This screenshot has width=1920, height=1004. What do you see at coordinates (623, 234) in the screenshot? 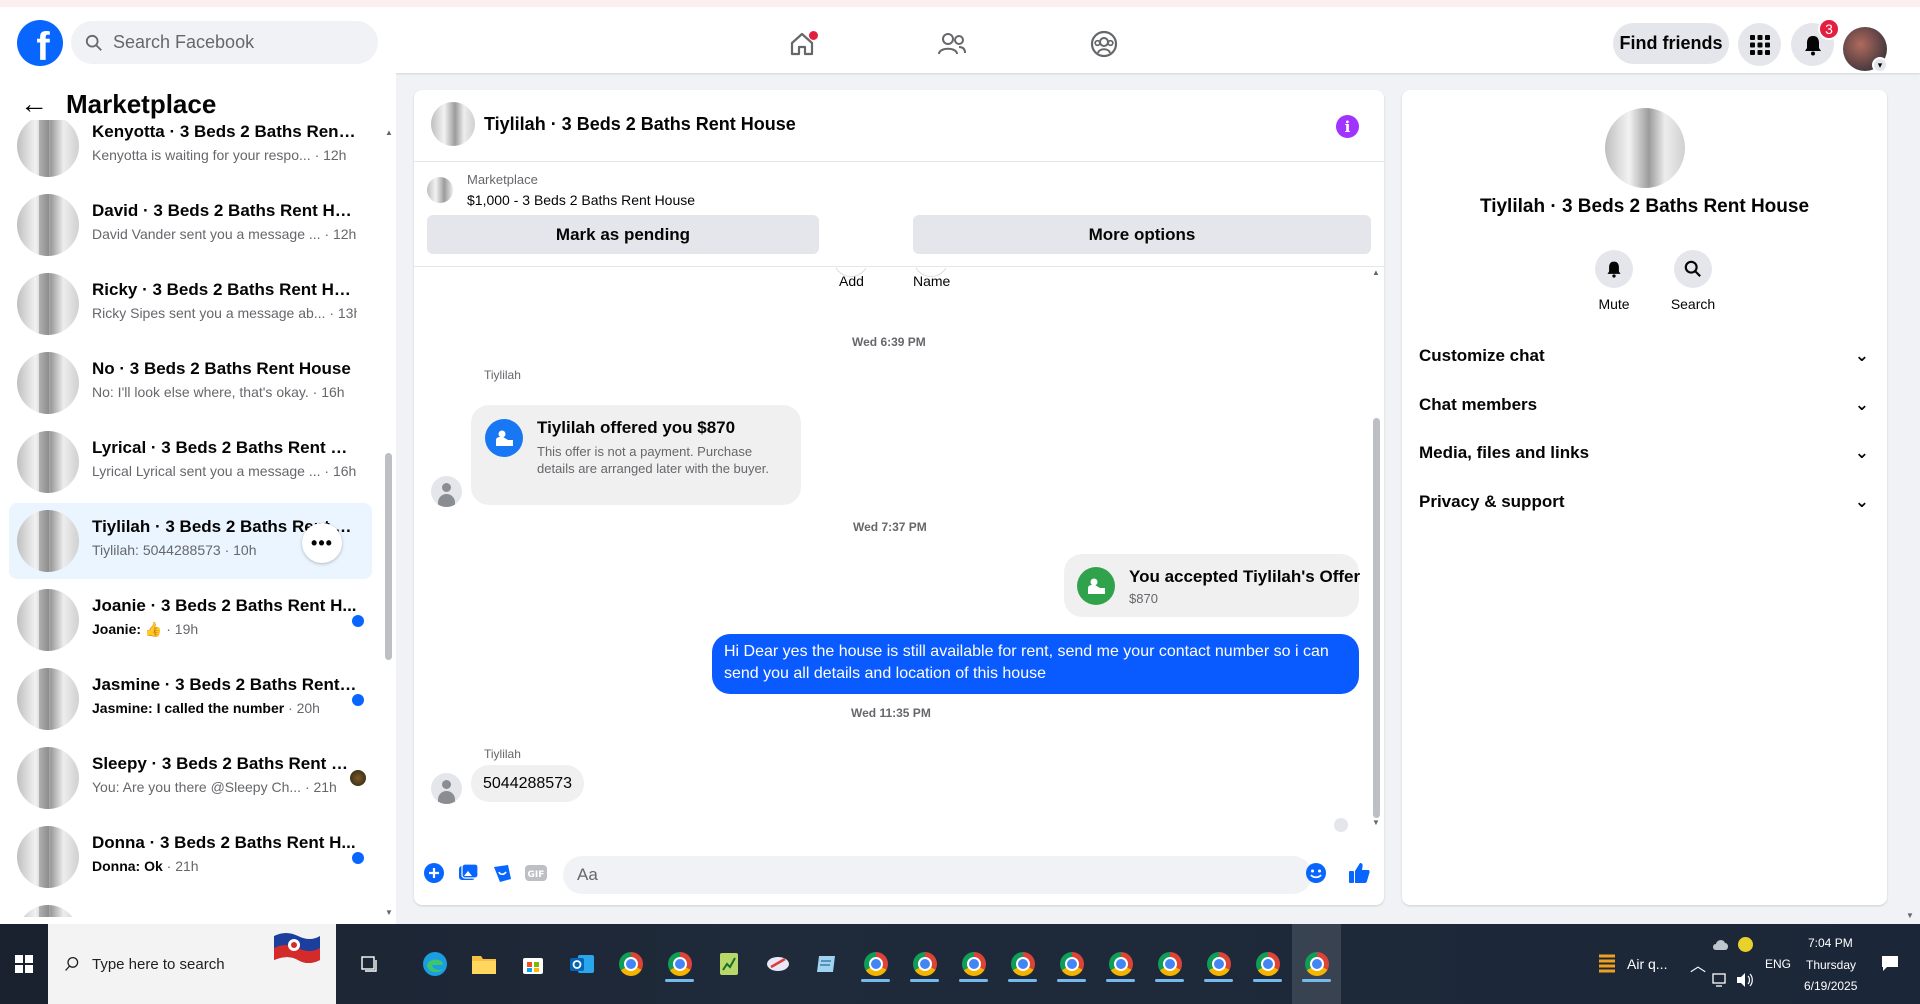
I see `mark-as-pending-button: Mark as pending` at bounding box center [623, 234].